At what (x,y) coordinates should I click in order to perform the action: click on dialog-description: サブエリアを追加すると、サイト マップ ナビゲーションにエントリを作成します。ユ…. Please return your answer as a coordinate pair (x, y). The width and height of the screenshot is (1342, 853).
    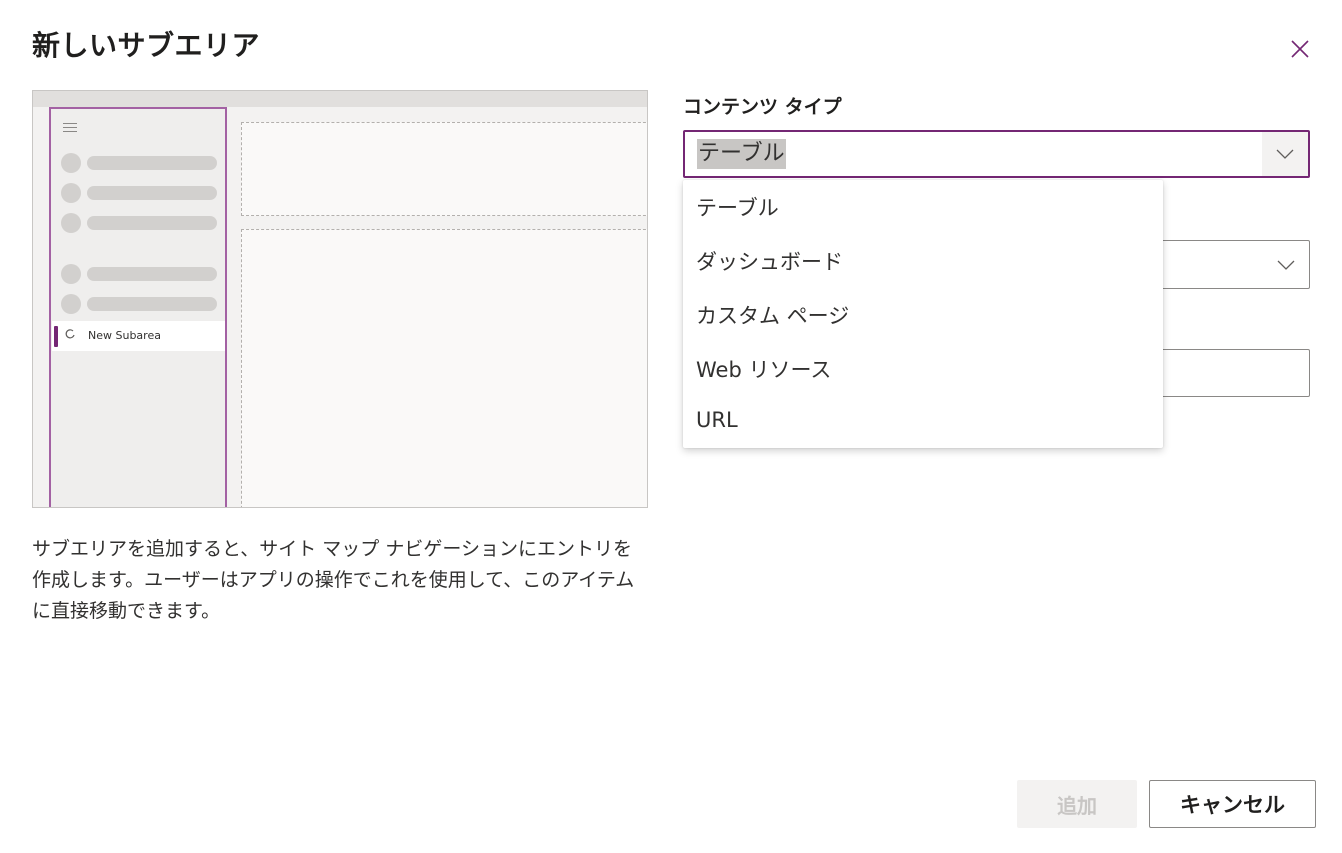
    Looking at the image, I should click on (333, 580).